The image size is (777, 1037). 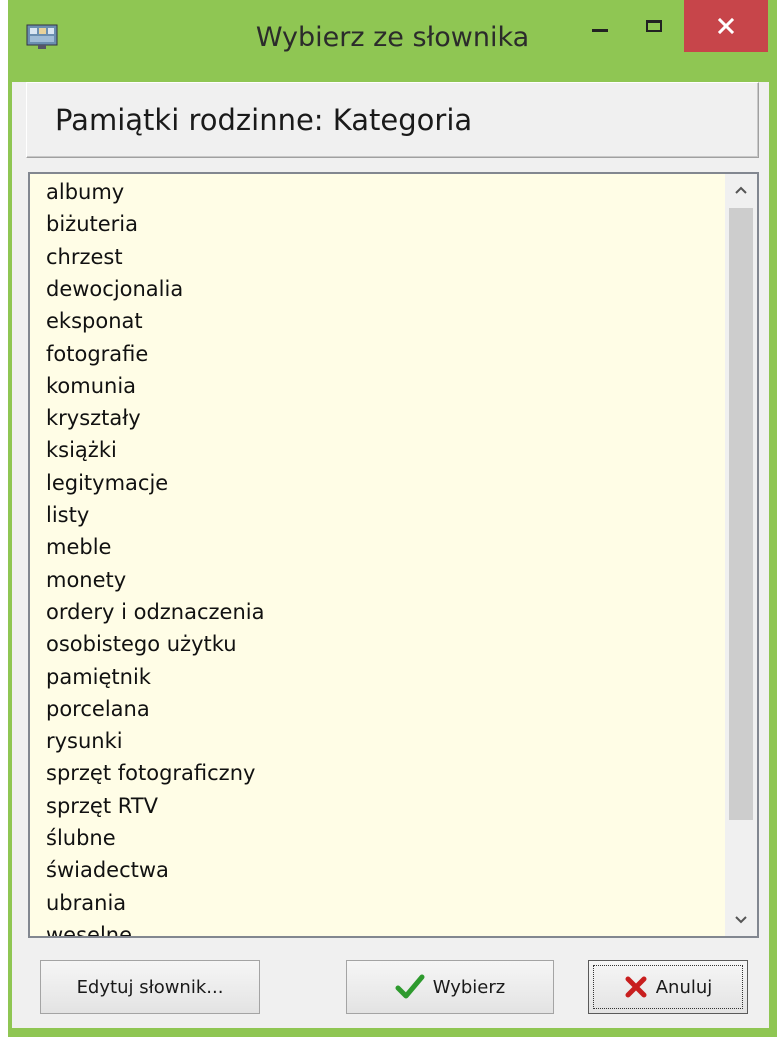 I want to click on chevron-down-icon, so click(x=741, y=920).